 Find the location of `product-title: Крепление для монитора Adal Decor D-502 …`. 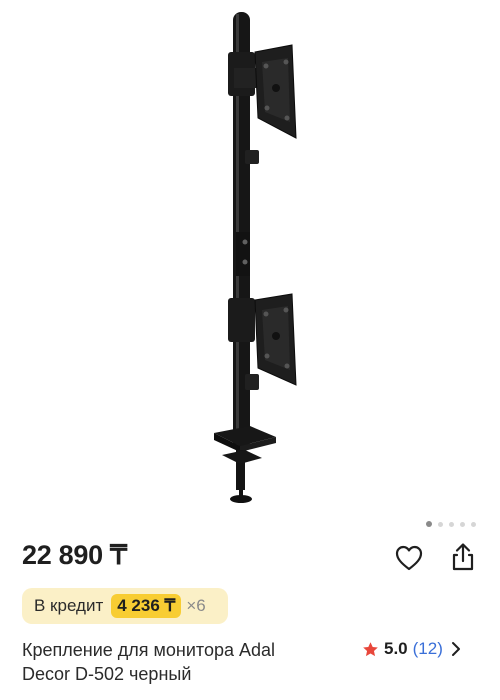

product-title: Крепление для монитора Adal Decor D-502 … is located at coordinates (182, 662).